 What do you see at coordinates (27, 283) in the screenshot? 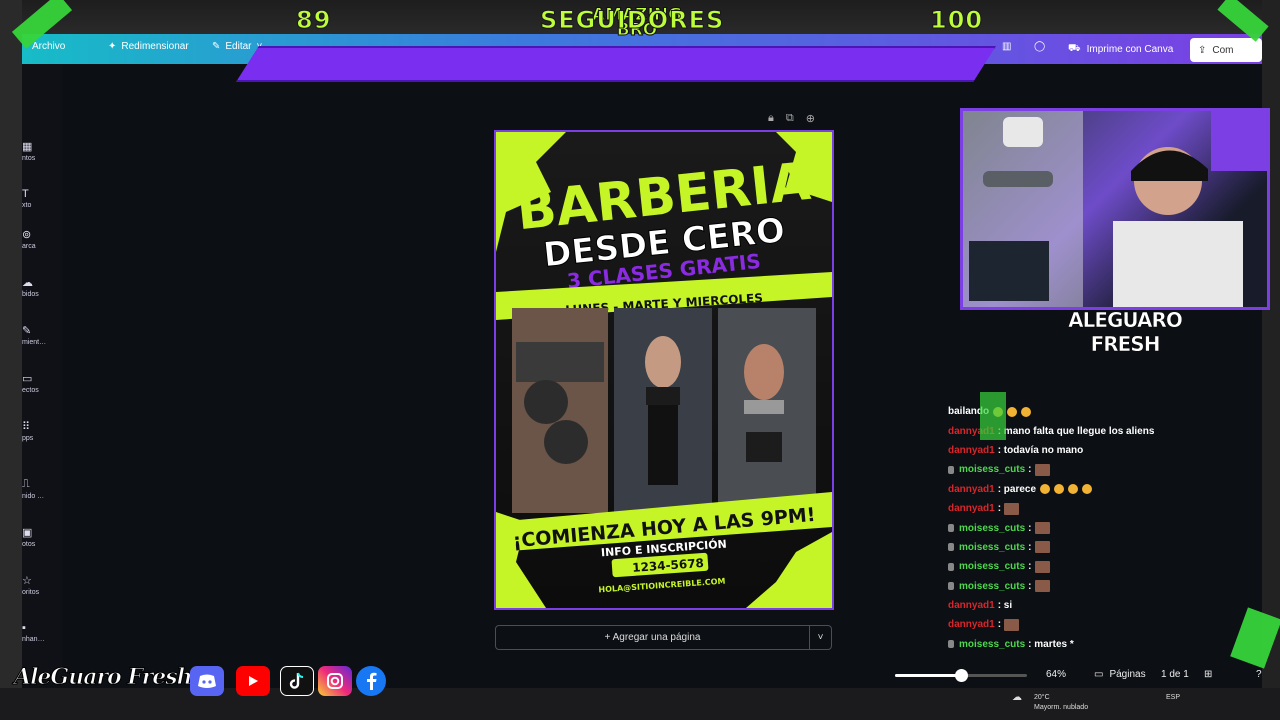
I see `uploads-icon: ☁` at bounding box center [27, 283].